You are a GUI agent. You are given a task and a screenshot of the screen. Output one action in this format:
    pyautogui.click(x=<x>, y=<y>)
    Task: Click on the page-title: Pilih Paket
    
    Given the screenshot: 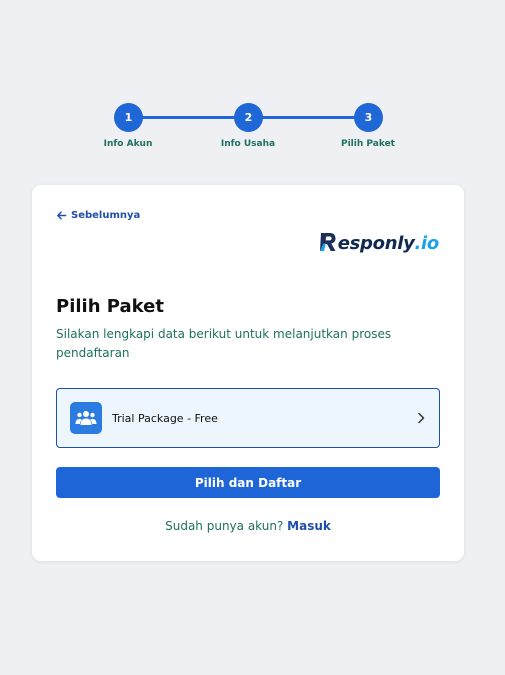 What is the action you would take?
    pyautogui.click(x=110, y=306)
    